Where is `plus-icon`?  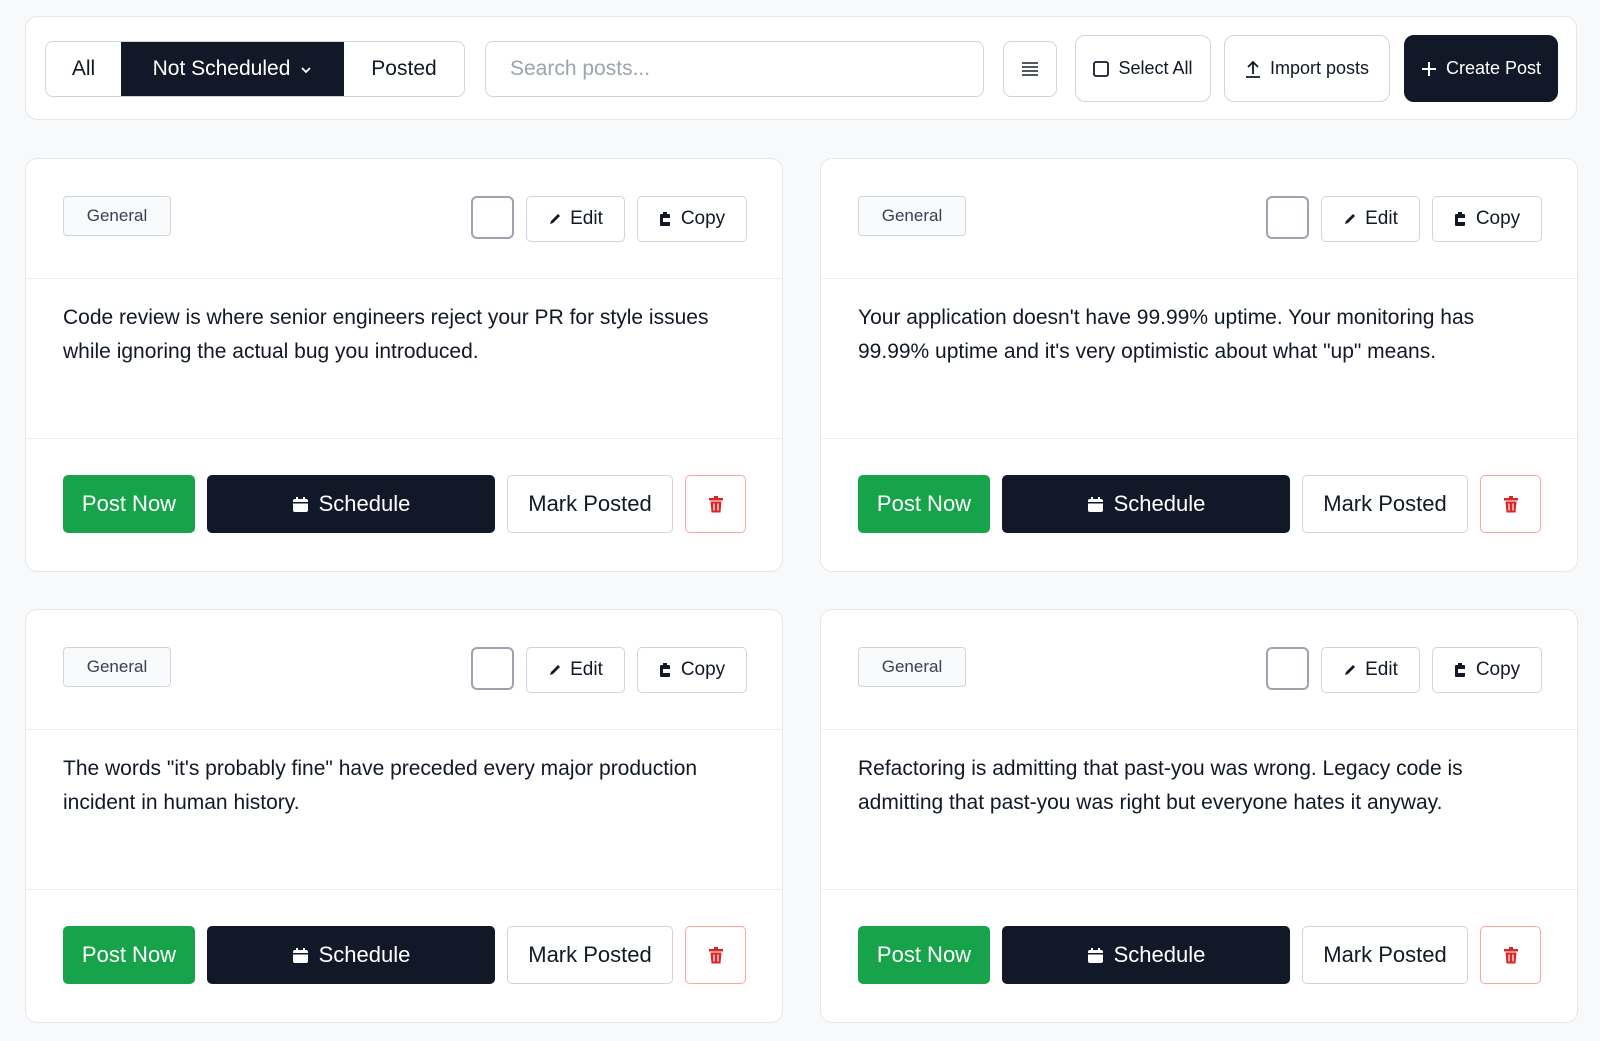
plus-icon is located at coordinates (1428, 68).